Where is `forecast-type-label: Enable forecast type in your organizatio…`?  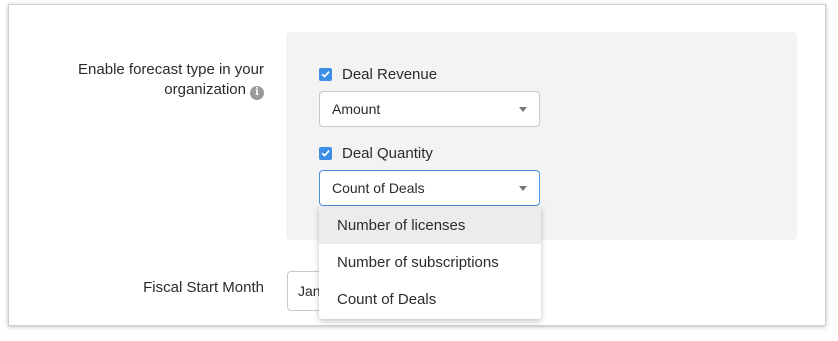
forecast-type-label: Enable forecast type in your organizatio… is located at coordinates (149, 80).